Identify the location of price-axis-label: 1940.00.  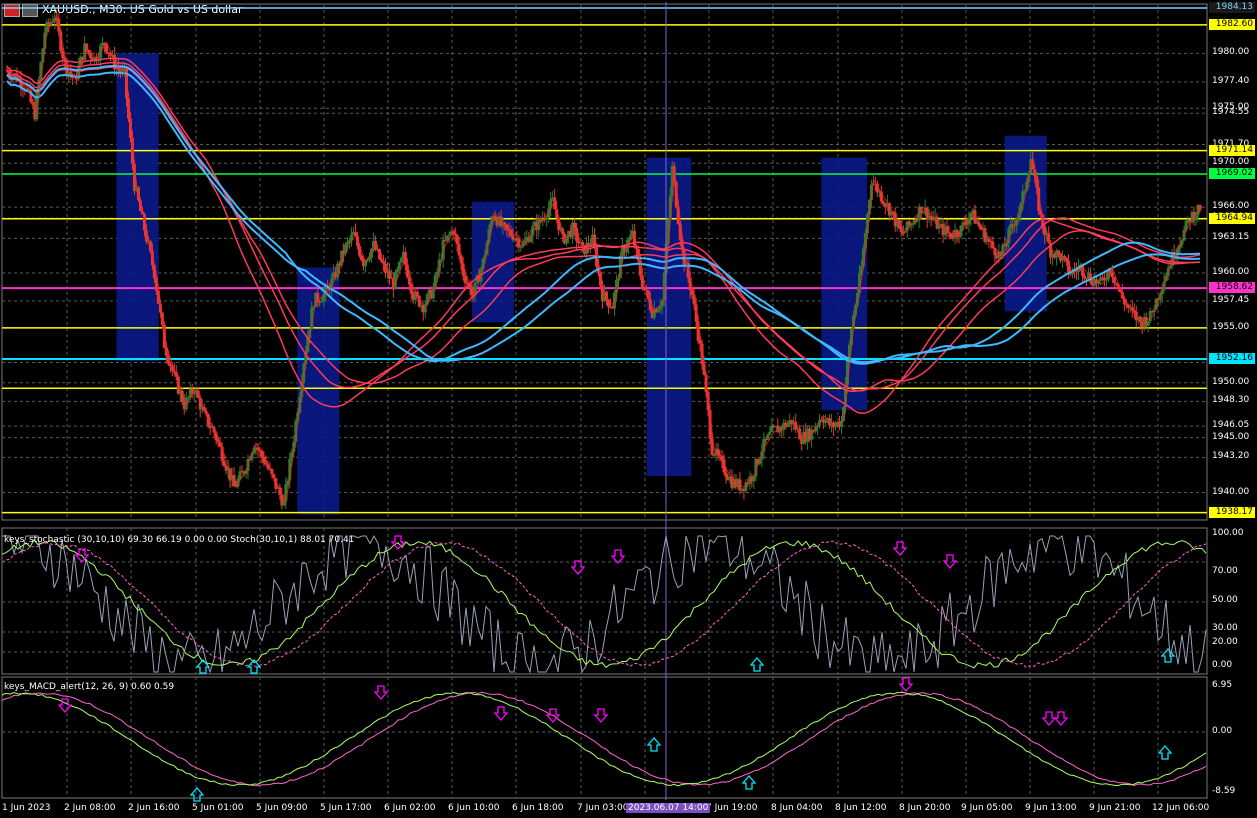
(1231, 491).